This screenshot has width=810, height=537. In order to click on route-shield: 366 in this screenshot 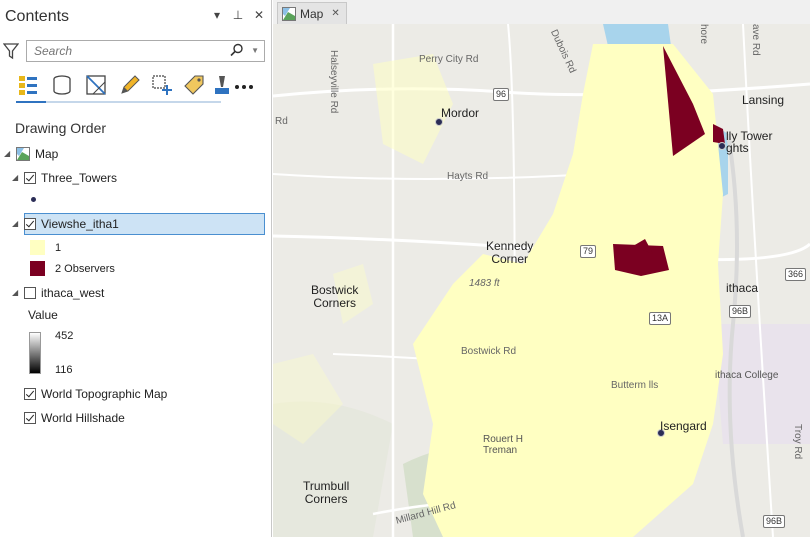, I will do `click(796, 274)`.